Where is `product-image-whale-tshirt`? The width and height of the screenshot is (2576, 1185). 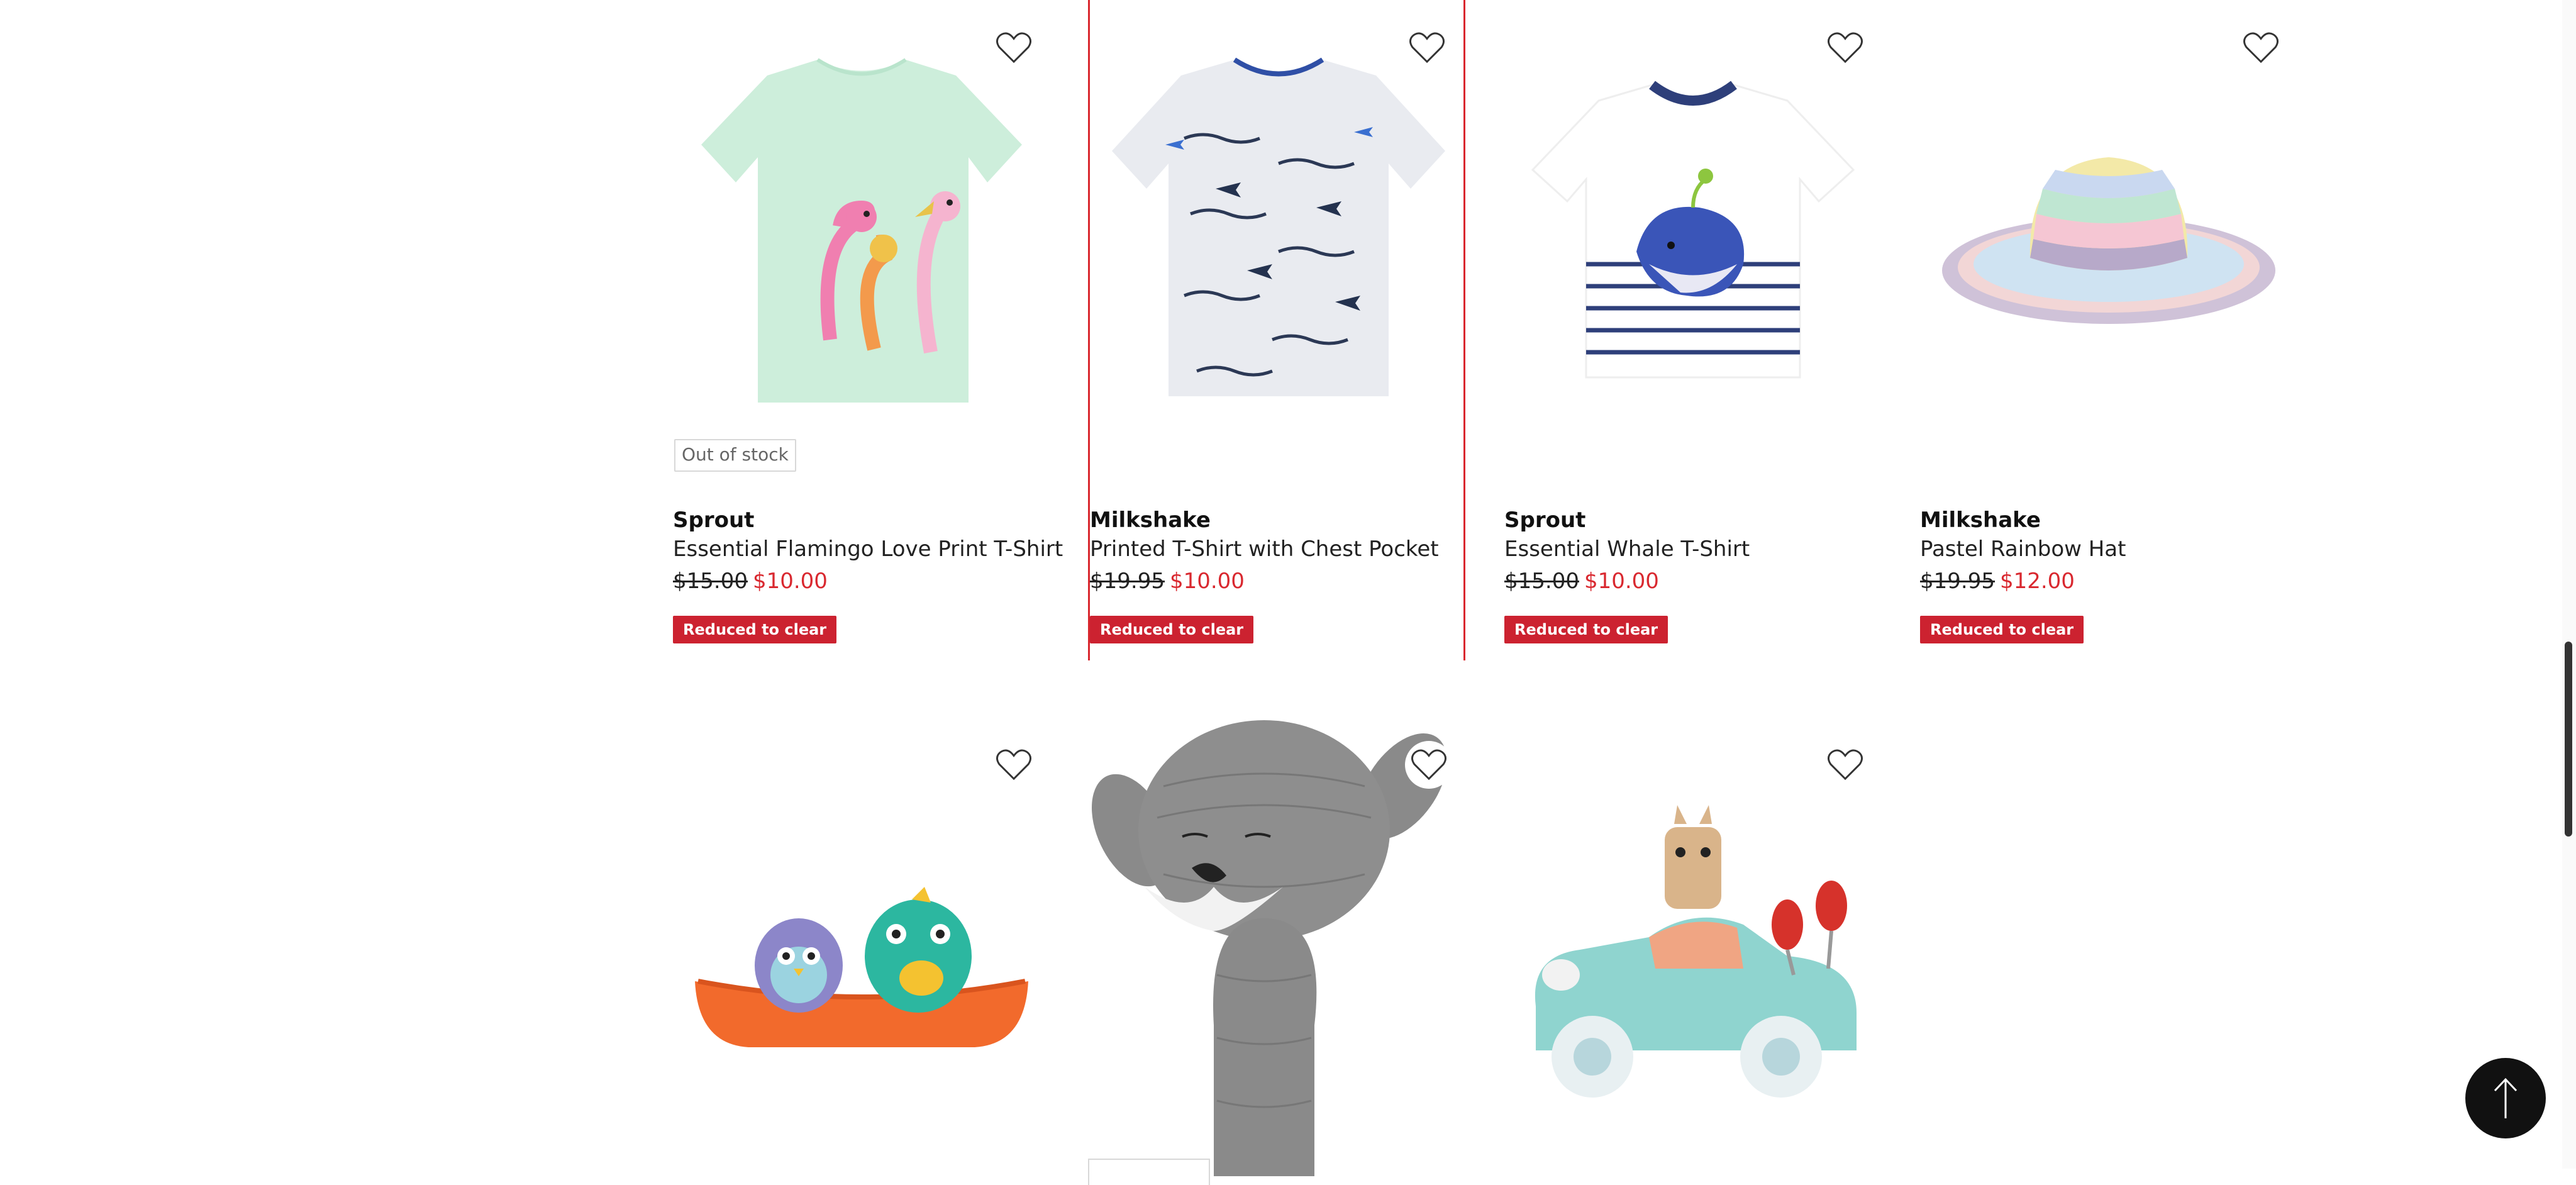 product-image-whale-tshirt is located at coordinates (1693, 227).